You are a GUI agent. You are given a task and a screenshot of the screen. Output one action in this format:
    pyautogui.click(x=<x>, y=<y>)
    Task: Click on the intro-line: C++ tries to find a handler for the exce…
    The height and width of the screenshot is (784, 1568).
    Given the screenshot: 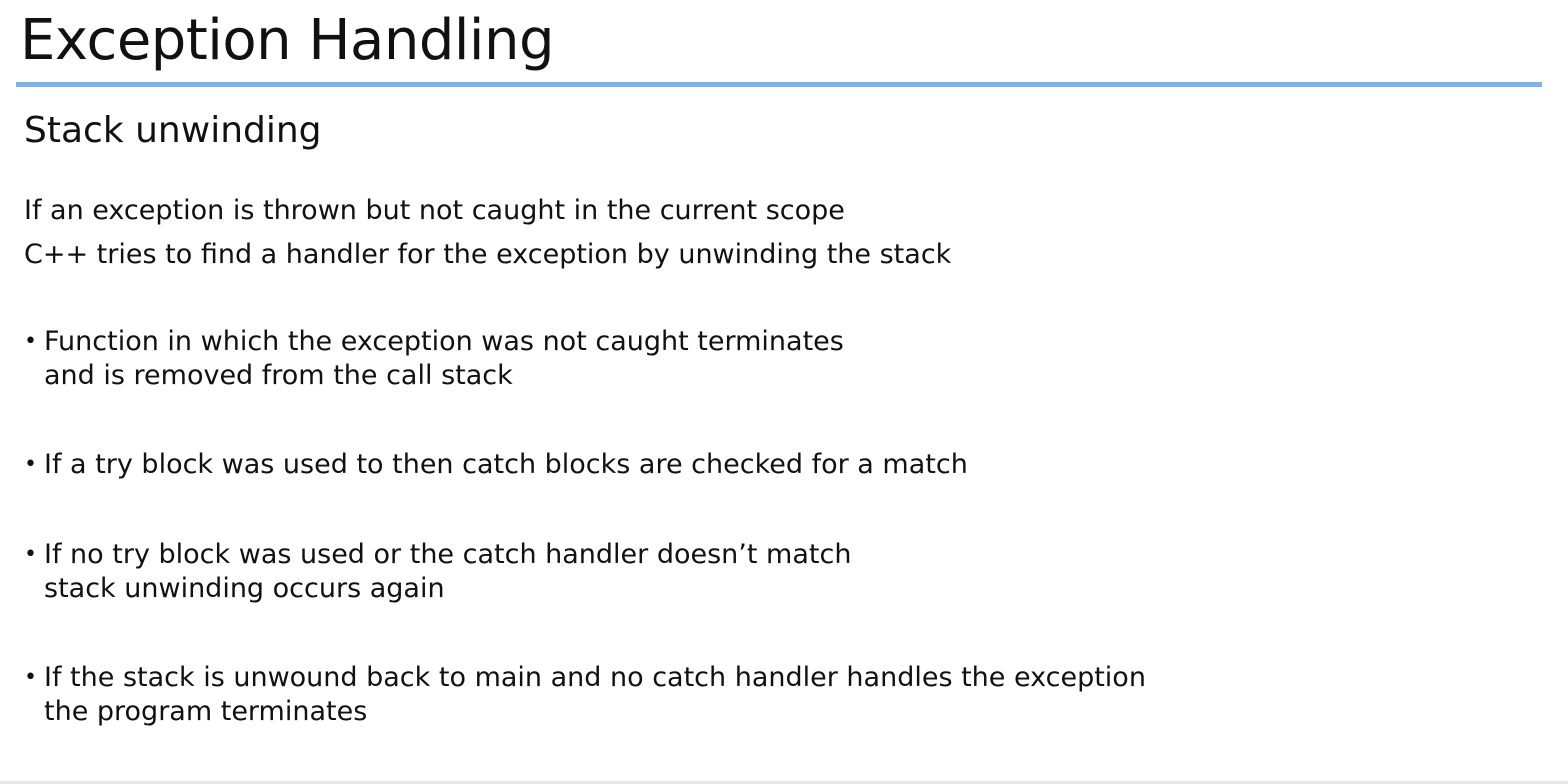 What is the action you would take?
    pyautogui.click(x=488, y=254)
    